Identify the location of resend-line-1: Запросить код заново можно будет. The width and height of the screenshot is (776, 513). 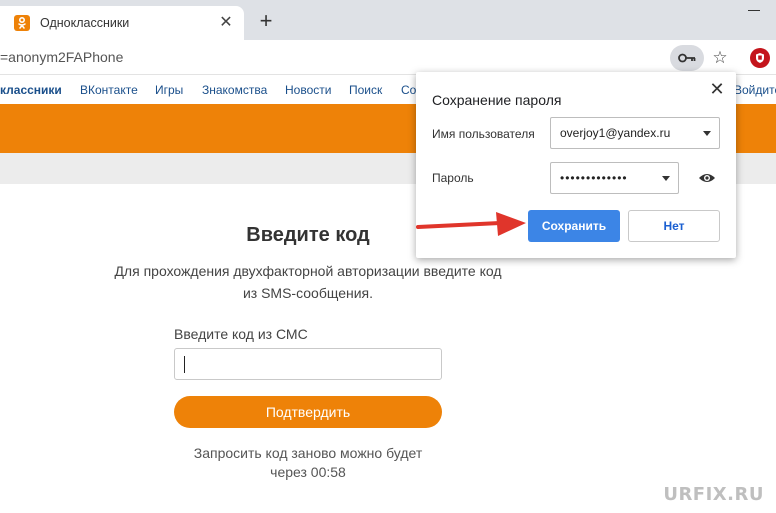
(308, 453).